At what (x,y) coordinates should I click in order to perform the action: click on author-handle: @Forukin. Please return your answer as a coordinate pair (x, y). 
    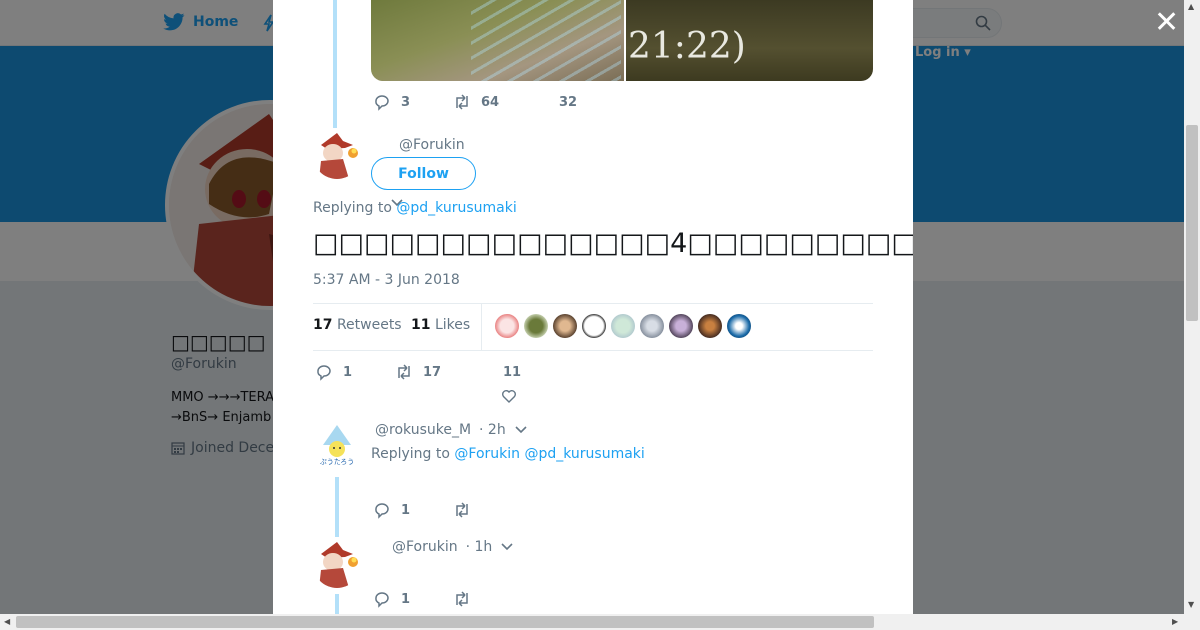
    Looking at the image, I should click on (432, 145).